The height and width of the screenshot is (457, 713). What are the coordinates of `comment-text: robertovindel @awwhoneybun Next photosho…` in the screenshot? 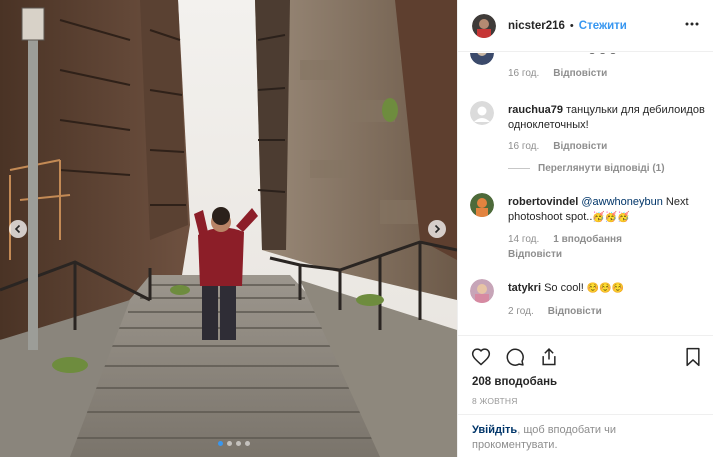 It's located at (607, 210).